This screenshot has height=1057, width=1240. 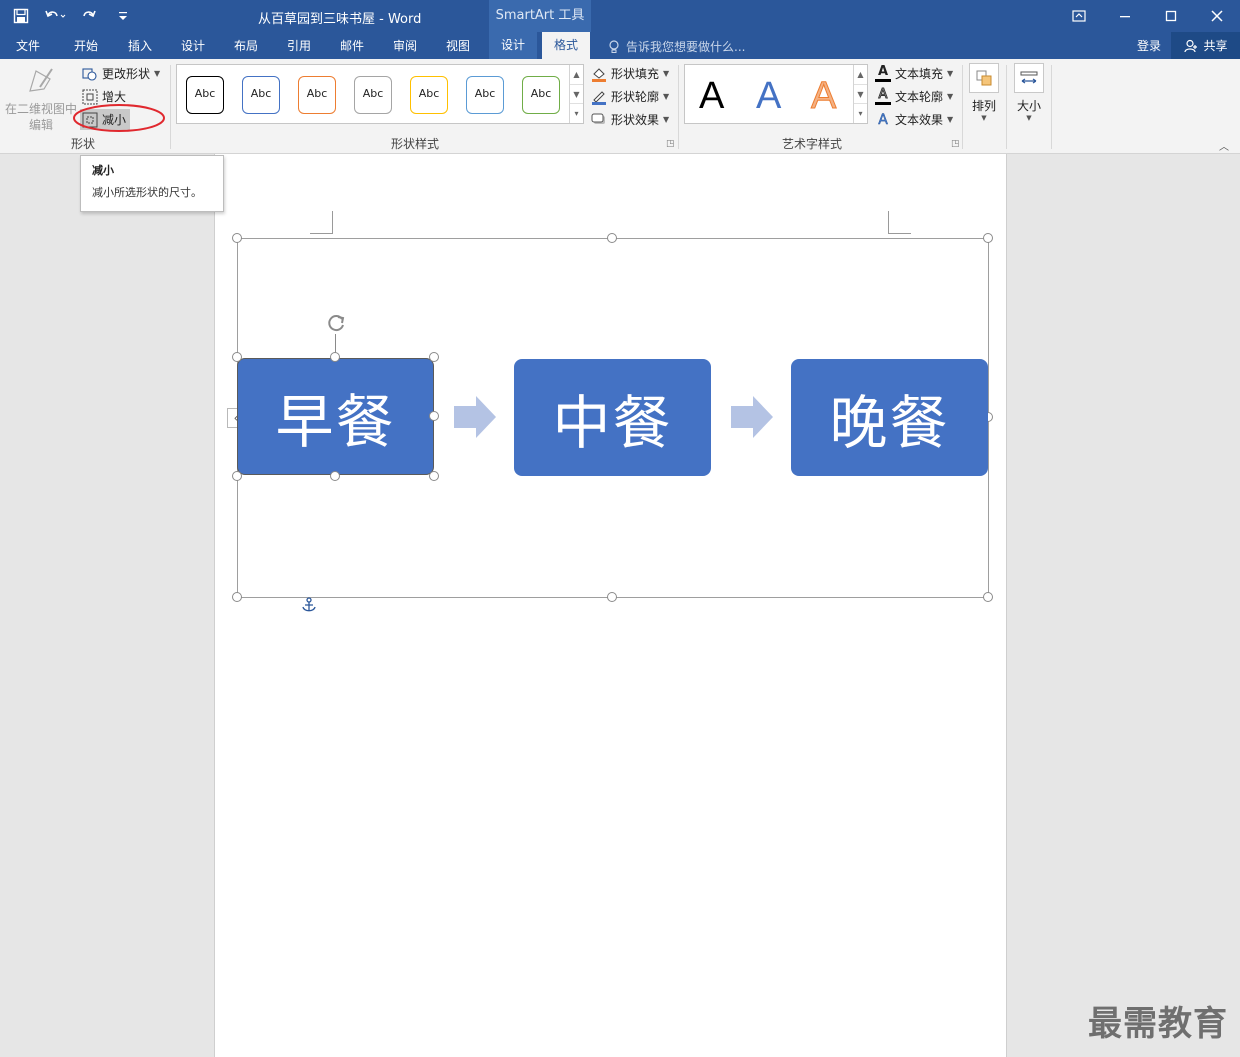 I want to click on tab-view: 视图, so click(x=458, y=45).